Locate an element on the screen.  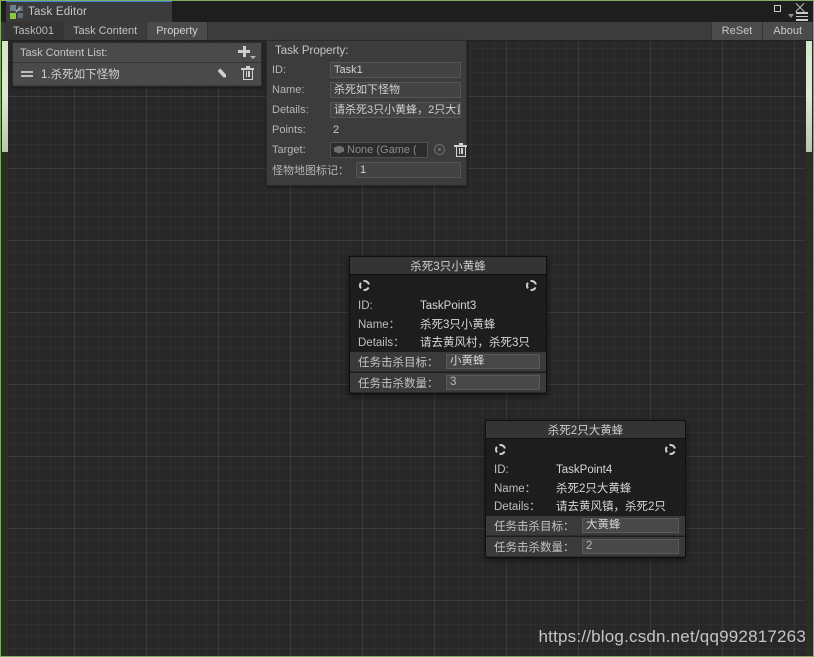
property-row-map-marker: 怪物地图标记： 1 is located at coordinates (366, 169).